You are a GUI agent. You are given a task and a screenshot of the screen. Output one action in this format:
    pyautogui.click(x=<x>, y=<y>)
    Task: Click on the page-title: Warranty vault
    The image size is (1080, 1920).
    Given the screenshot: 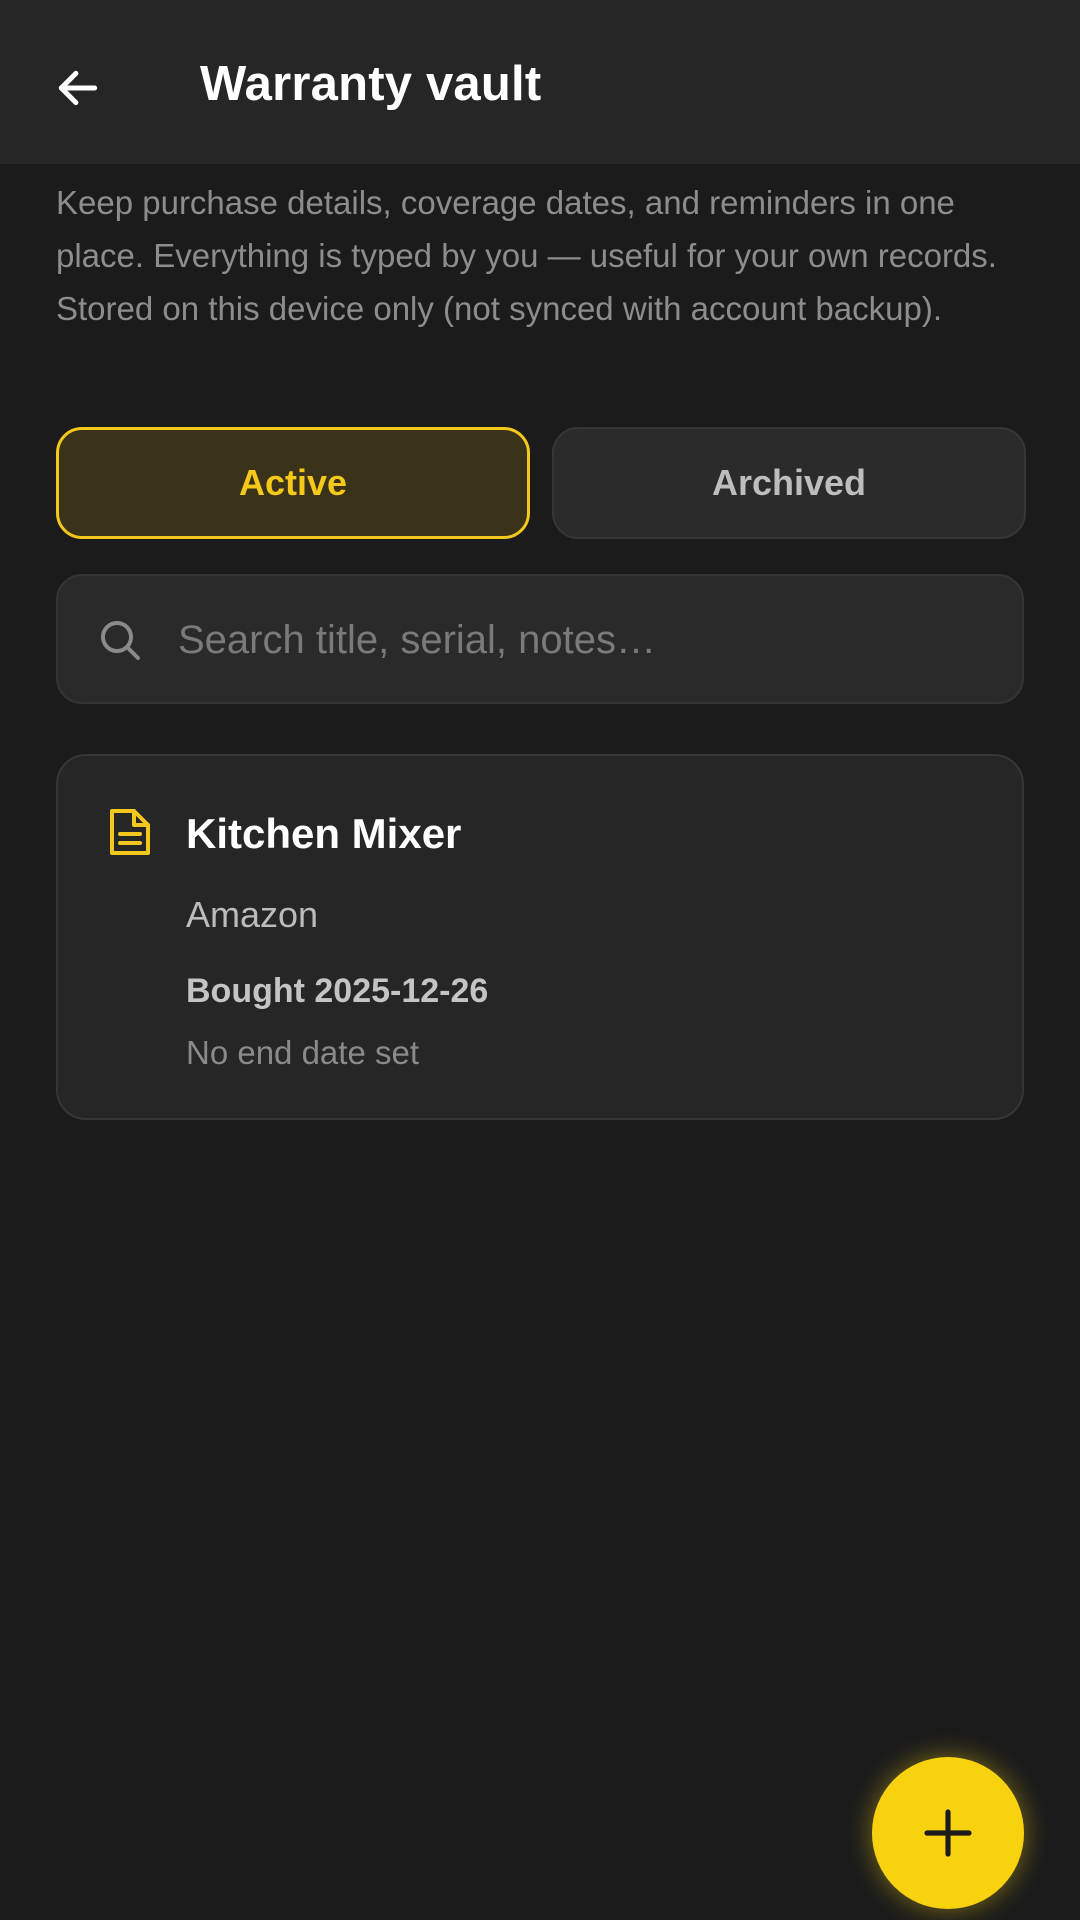 What is the action you would take?
    pyautogui.click(x=371, y=84)
    